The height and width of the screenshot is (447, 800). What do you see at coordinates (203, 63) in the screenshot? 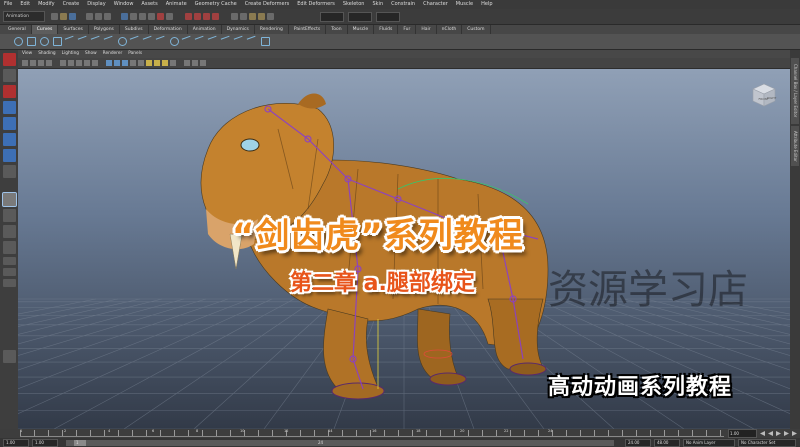
I see `frame-all-icon` at bounding box center [203, 63].